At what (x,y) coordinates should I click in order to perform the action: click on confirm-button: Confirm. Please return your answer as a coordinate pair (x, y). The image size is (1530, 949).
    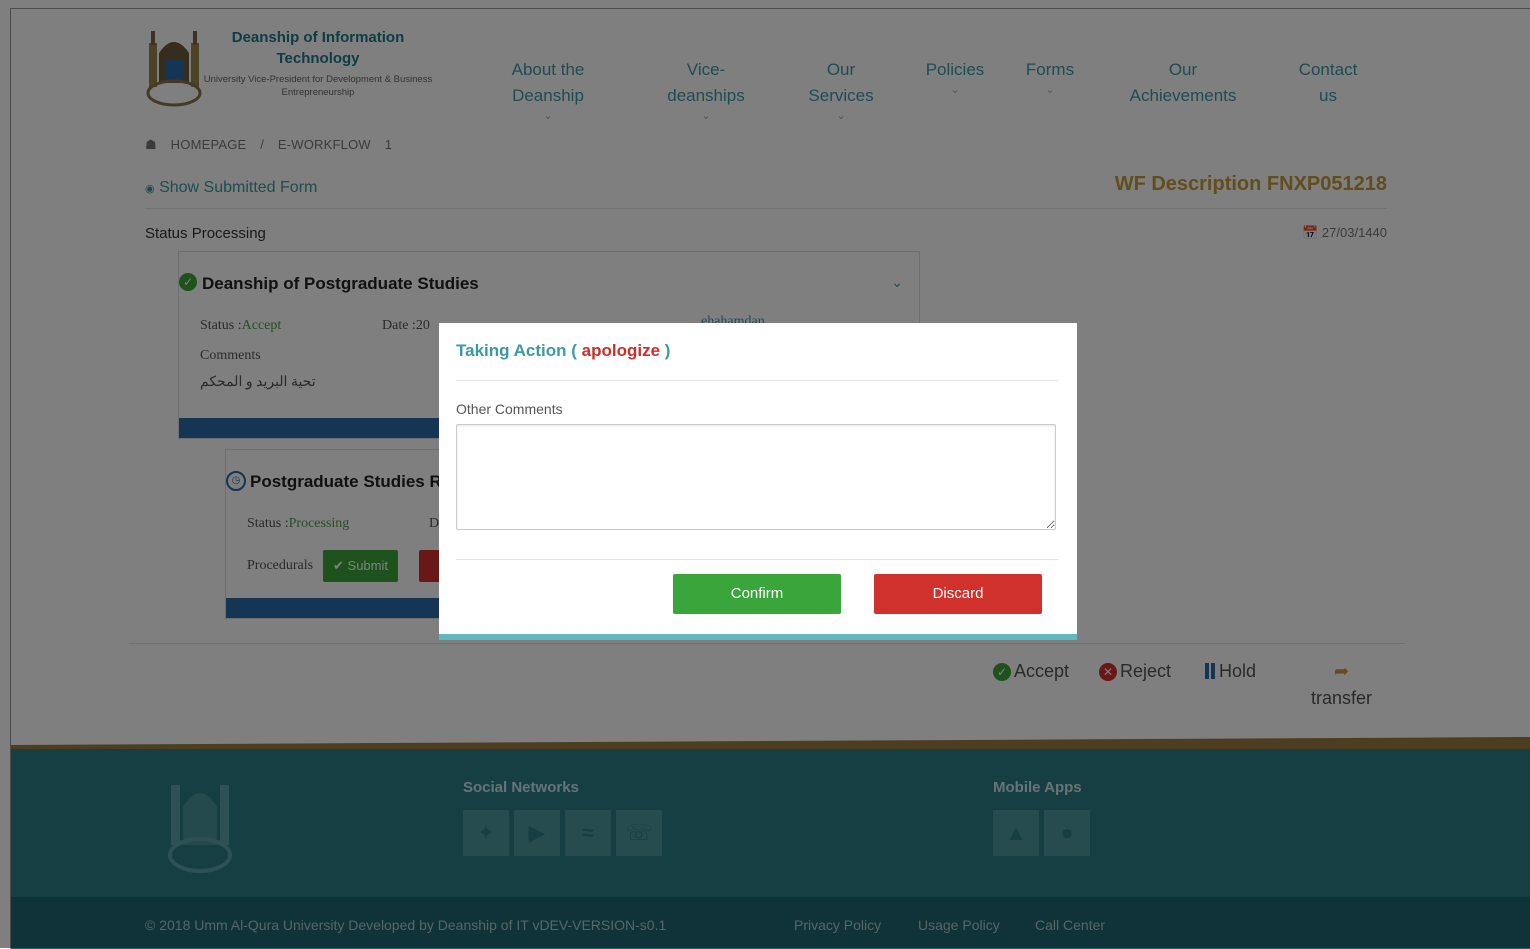
    Looking at the image, I should click on (757, 594).